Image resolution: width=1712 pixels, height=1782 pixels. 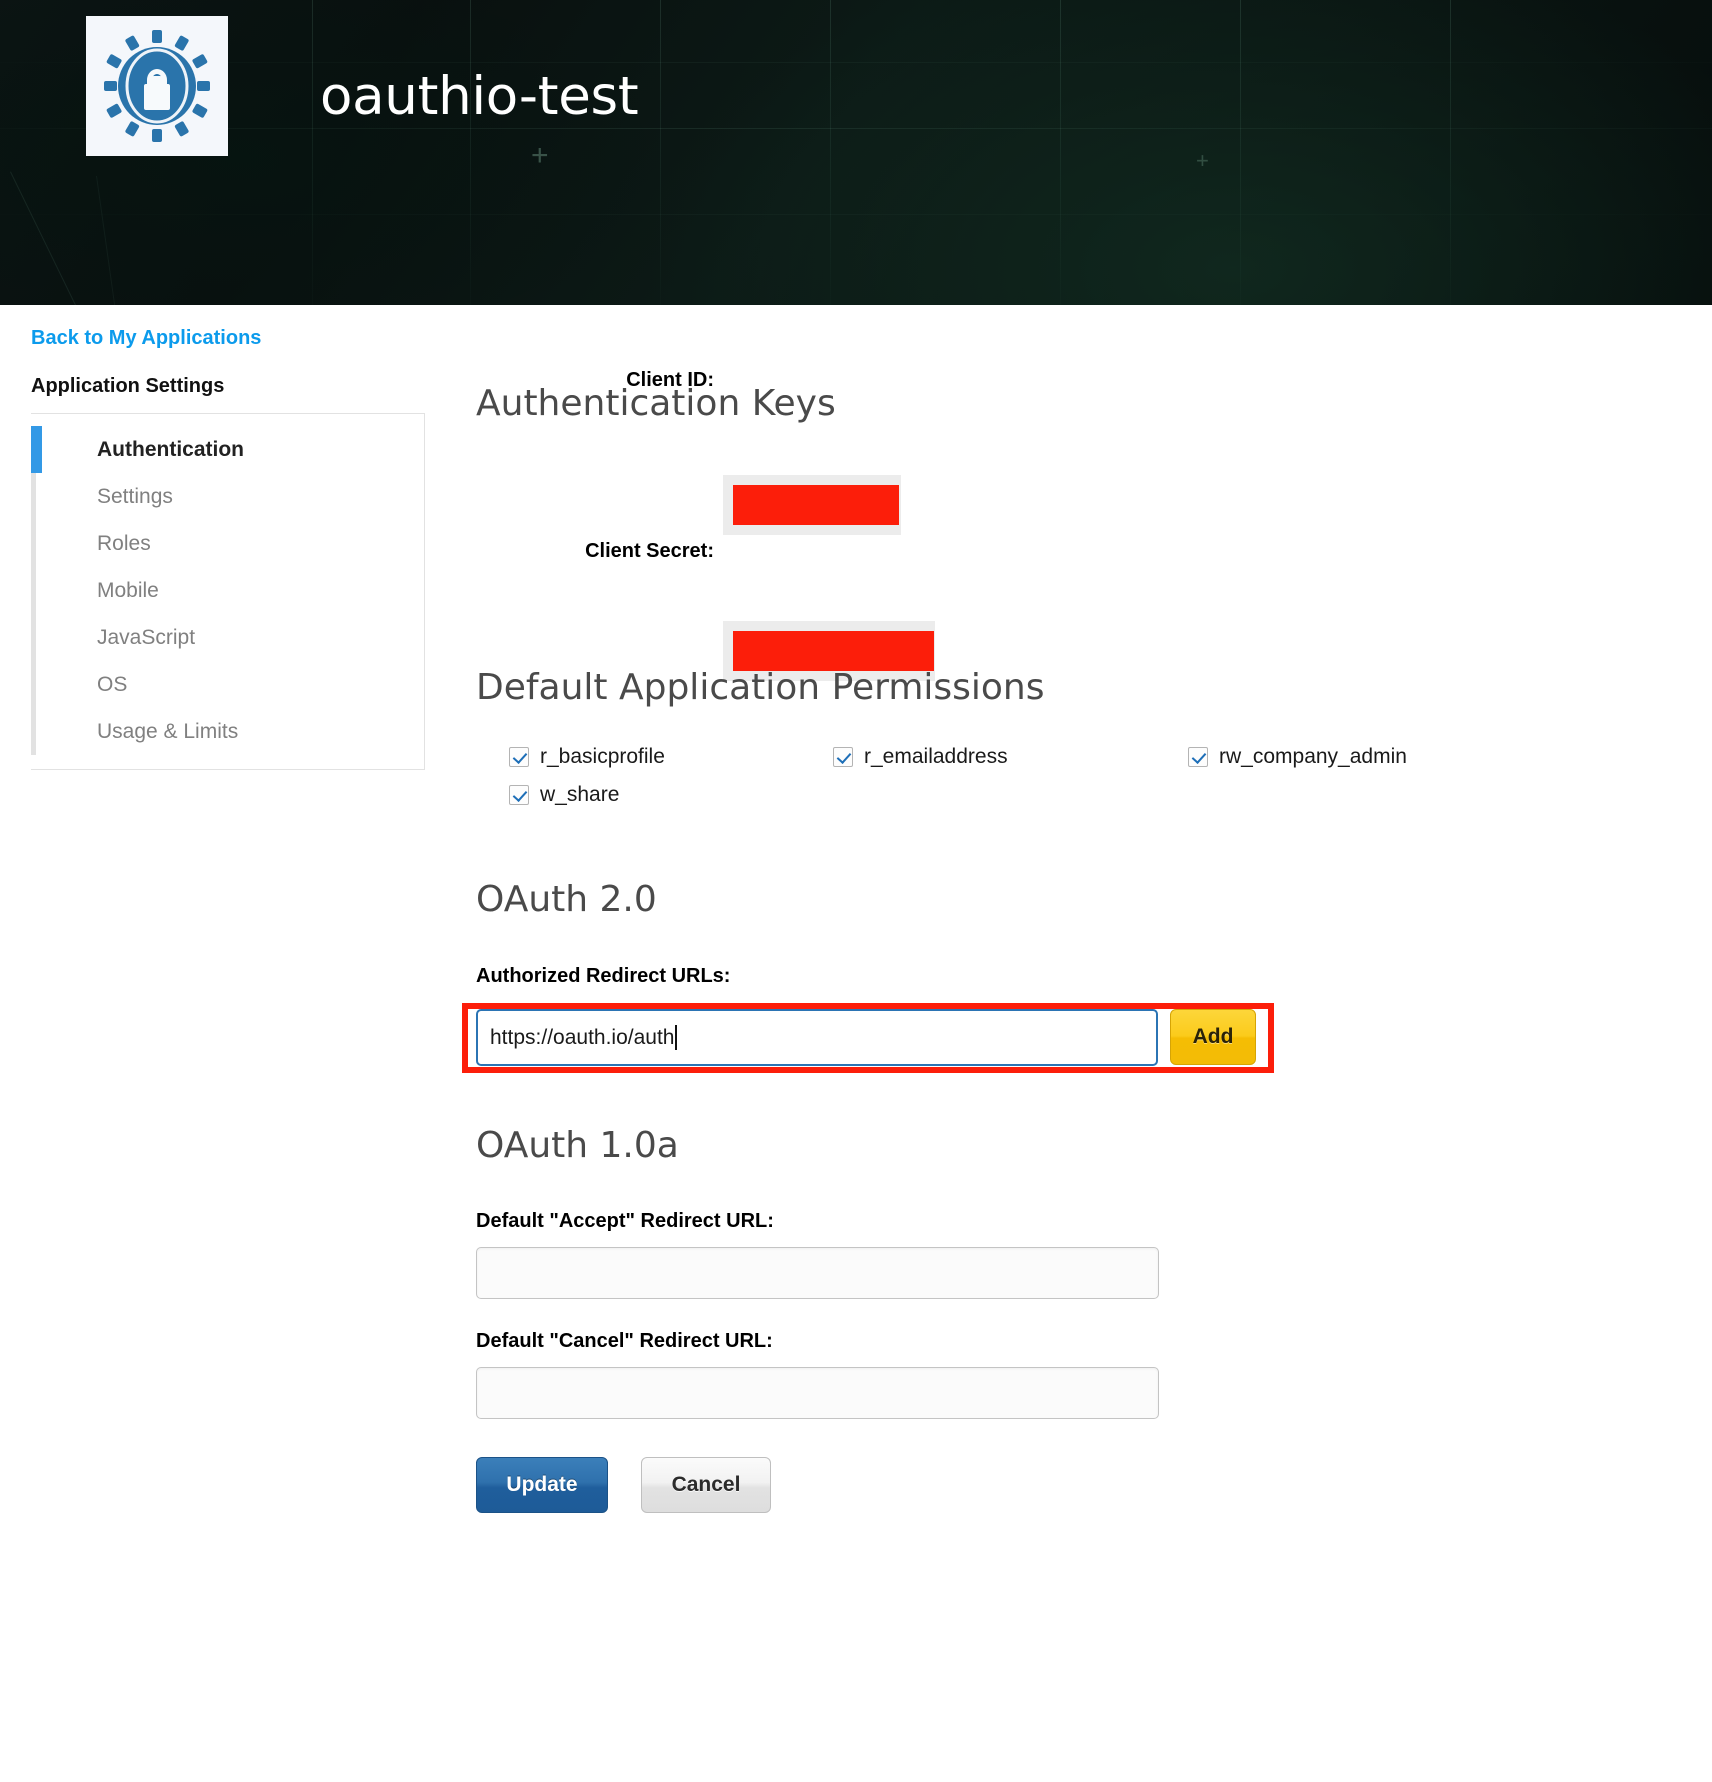 I want to click on page-title: oauthio-test, so click(x=479, y=96).